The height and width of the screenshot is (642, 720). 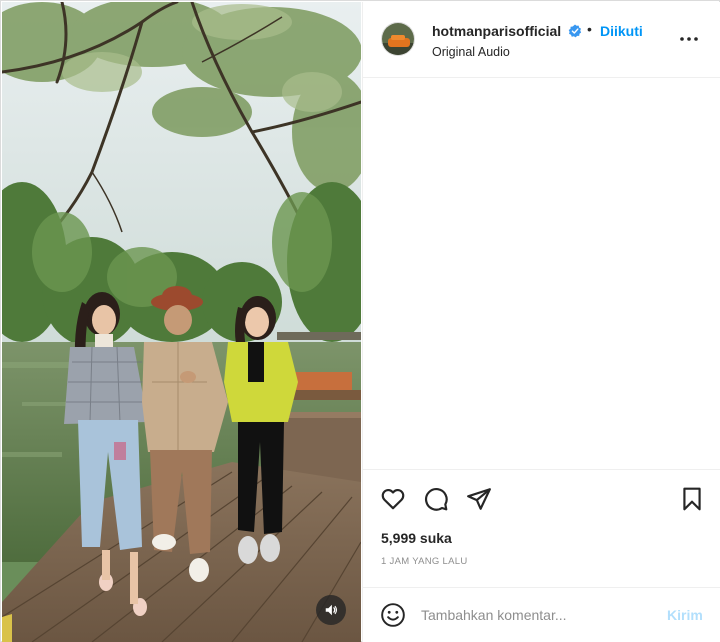 I want to click on post-timestamp: 1 JAM YANG LALU, so click(x=424, y=561).